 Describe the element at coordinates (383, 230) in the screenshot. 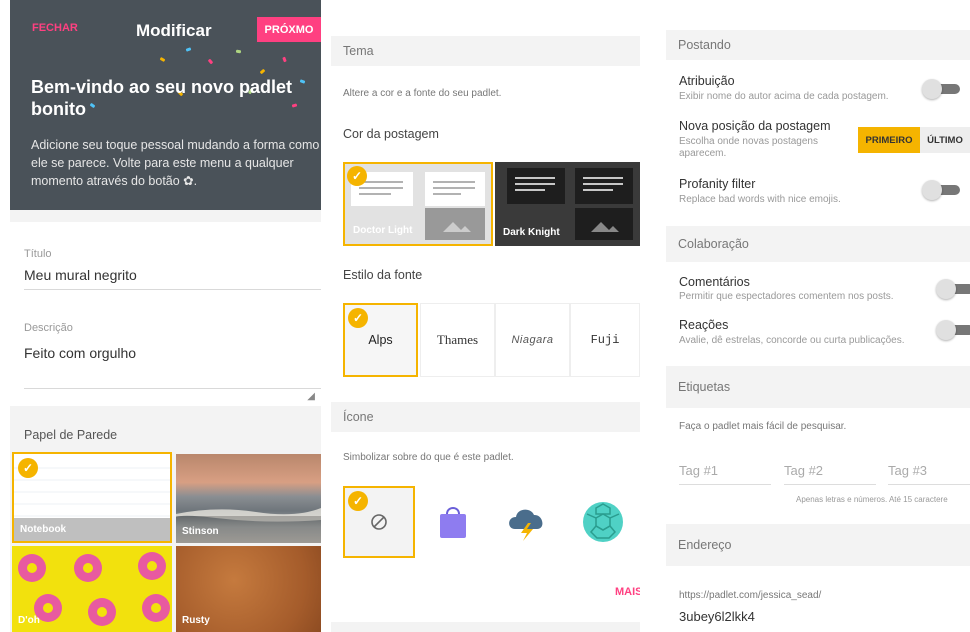

I see `theme-name: Doctor Light` at that location.